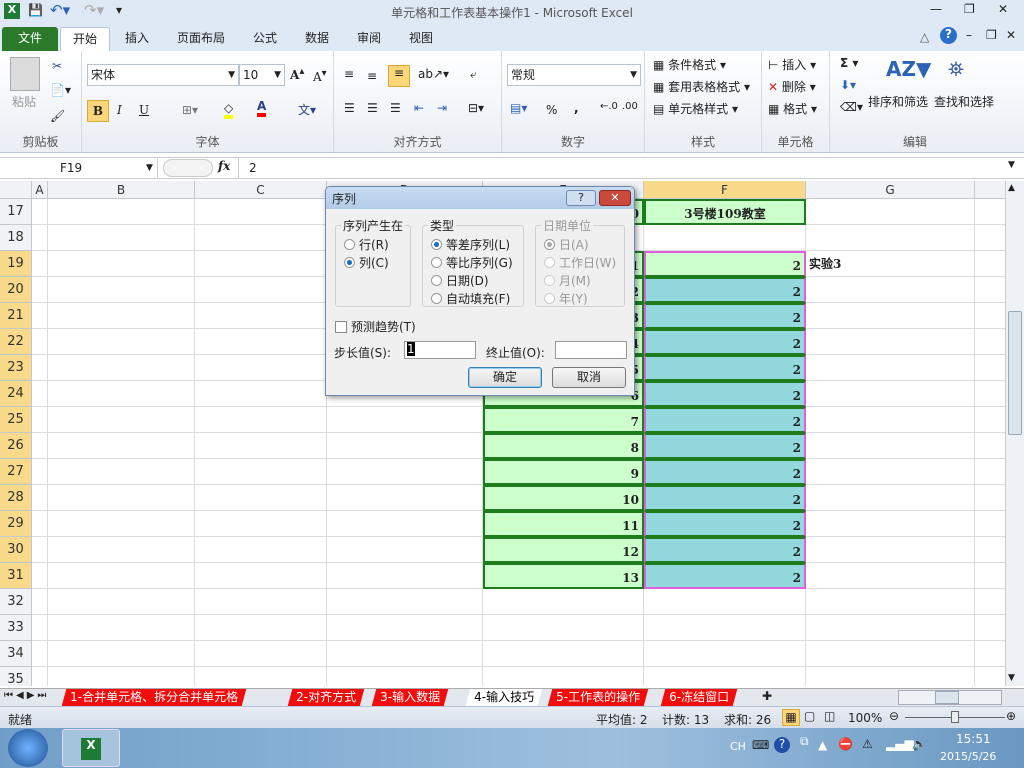  I want to click on zoom-out-icon: ⊖, so click(894, 716).